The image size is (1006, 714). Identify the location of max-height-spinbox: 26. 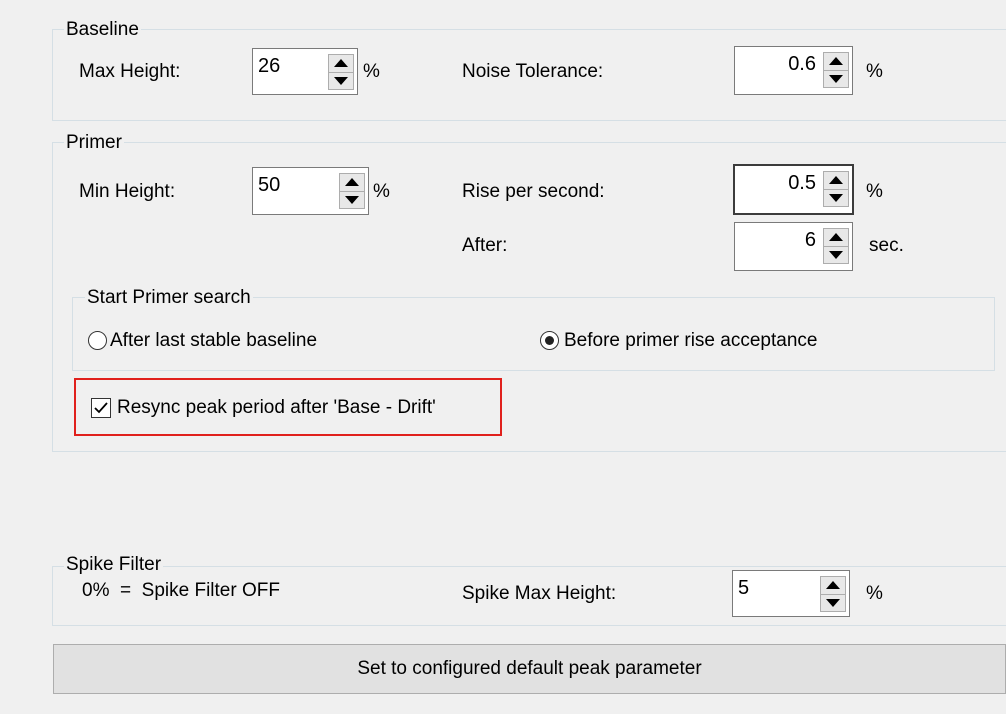
(305, 71).